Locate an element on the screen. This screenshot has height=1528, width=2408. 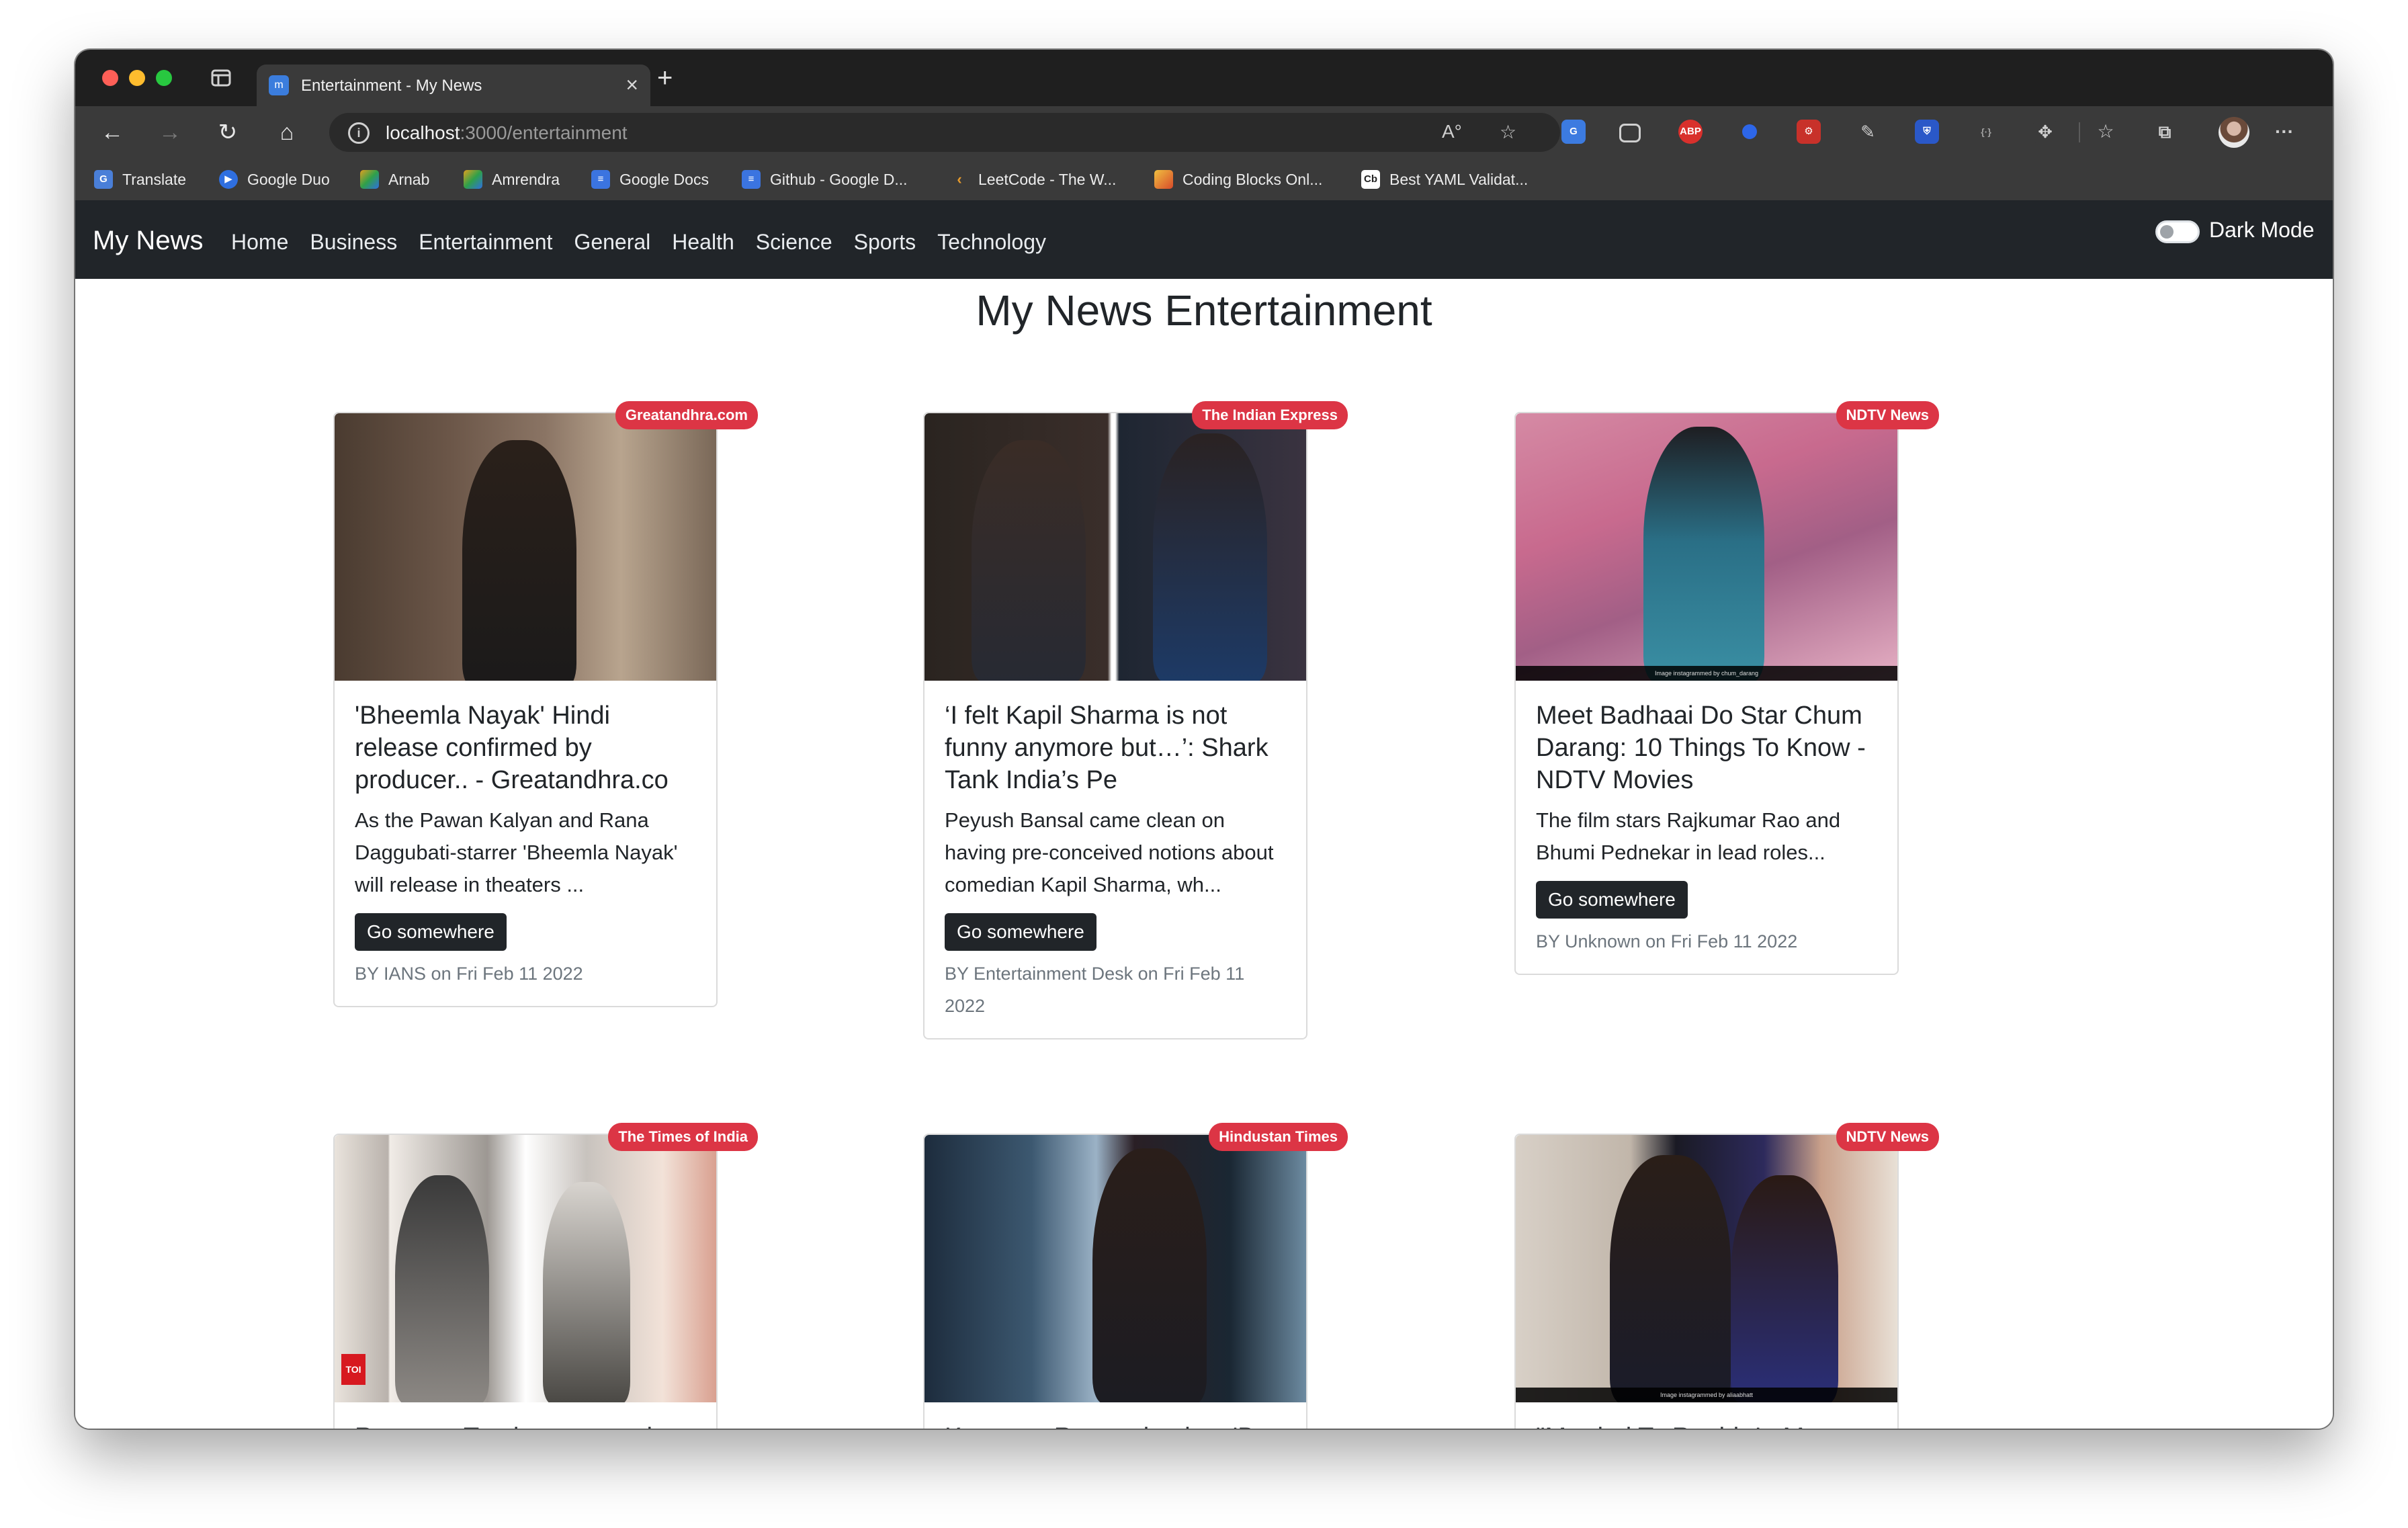
dark-mode-label: Dark Mode is located at coordinates (2262, 230).